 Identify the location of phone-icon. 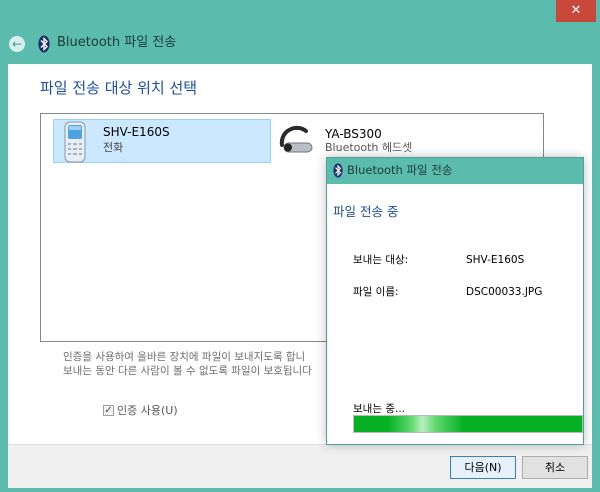
(75, 142).